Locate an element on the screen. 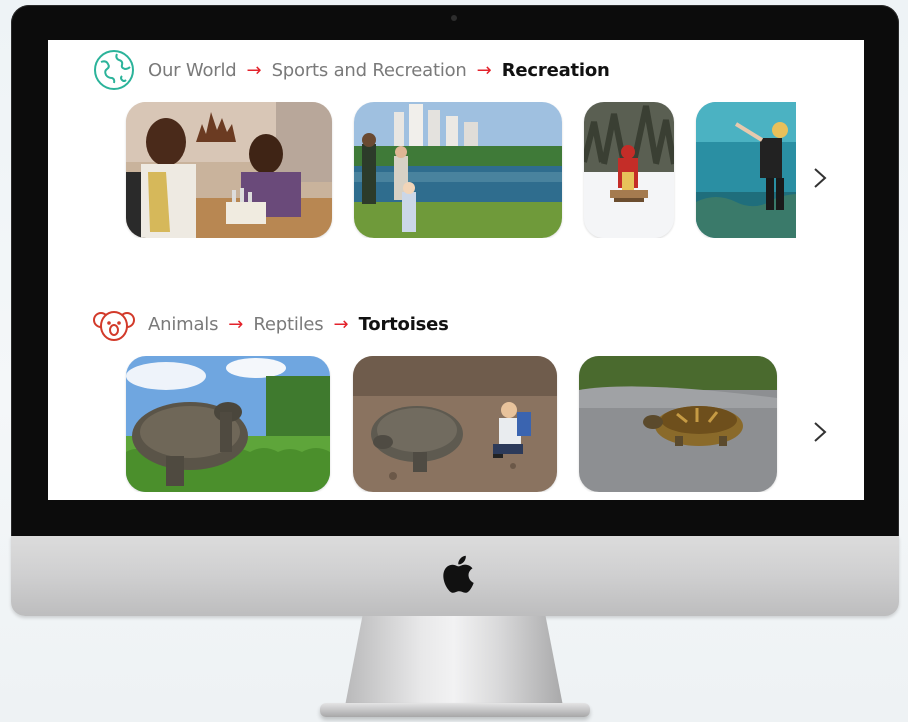  tortoise-on-road-photo is located at coordinates (678, 424).